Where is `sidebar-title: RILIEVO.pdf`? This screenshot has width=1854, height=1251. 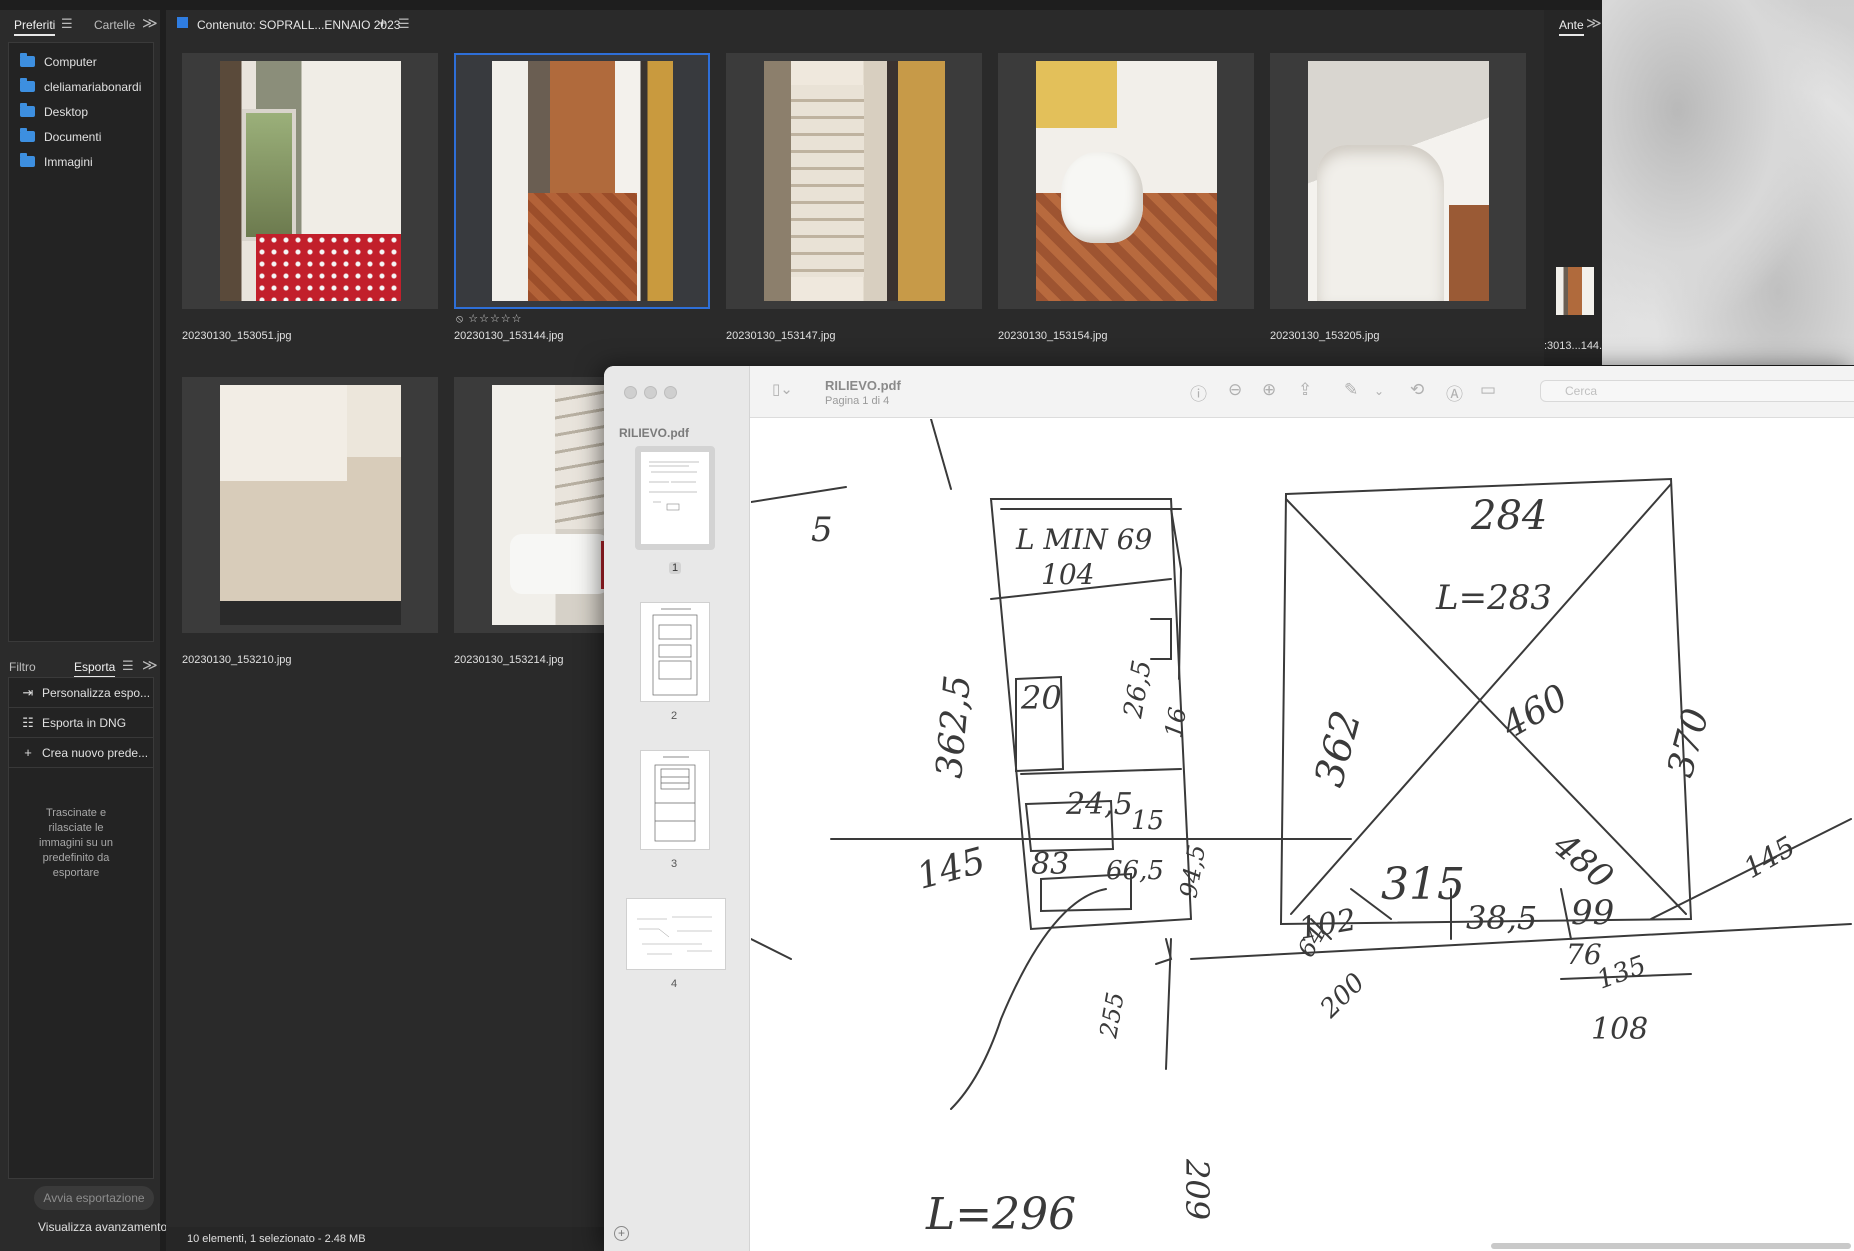 sidebar-title: RILIEVO.pdf is located at coordinates (654, 433).